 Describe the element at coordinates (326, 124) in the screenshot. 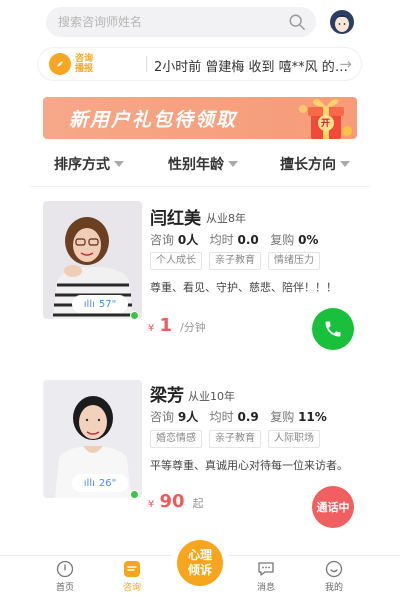

I see `gift-open-label: 开` at that location.